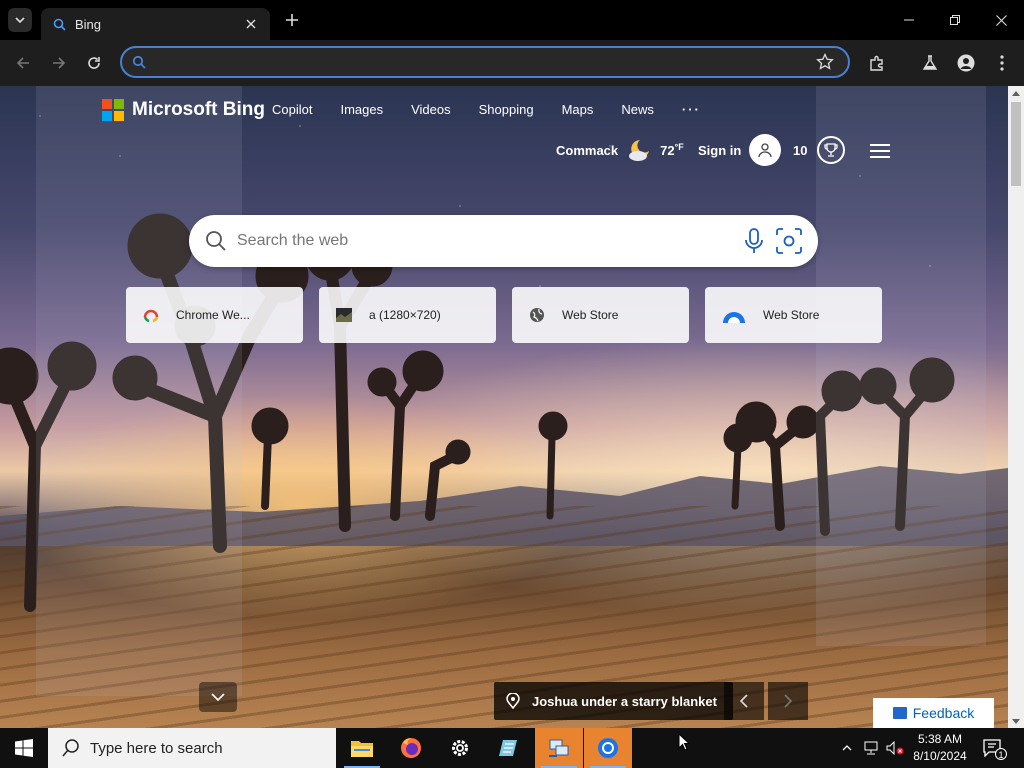  What do you see at coordinates (24, 748) in the screenshot?
I see `start-button` at bounding box center [24, 748].